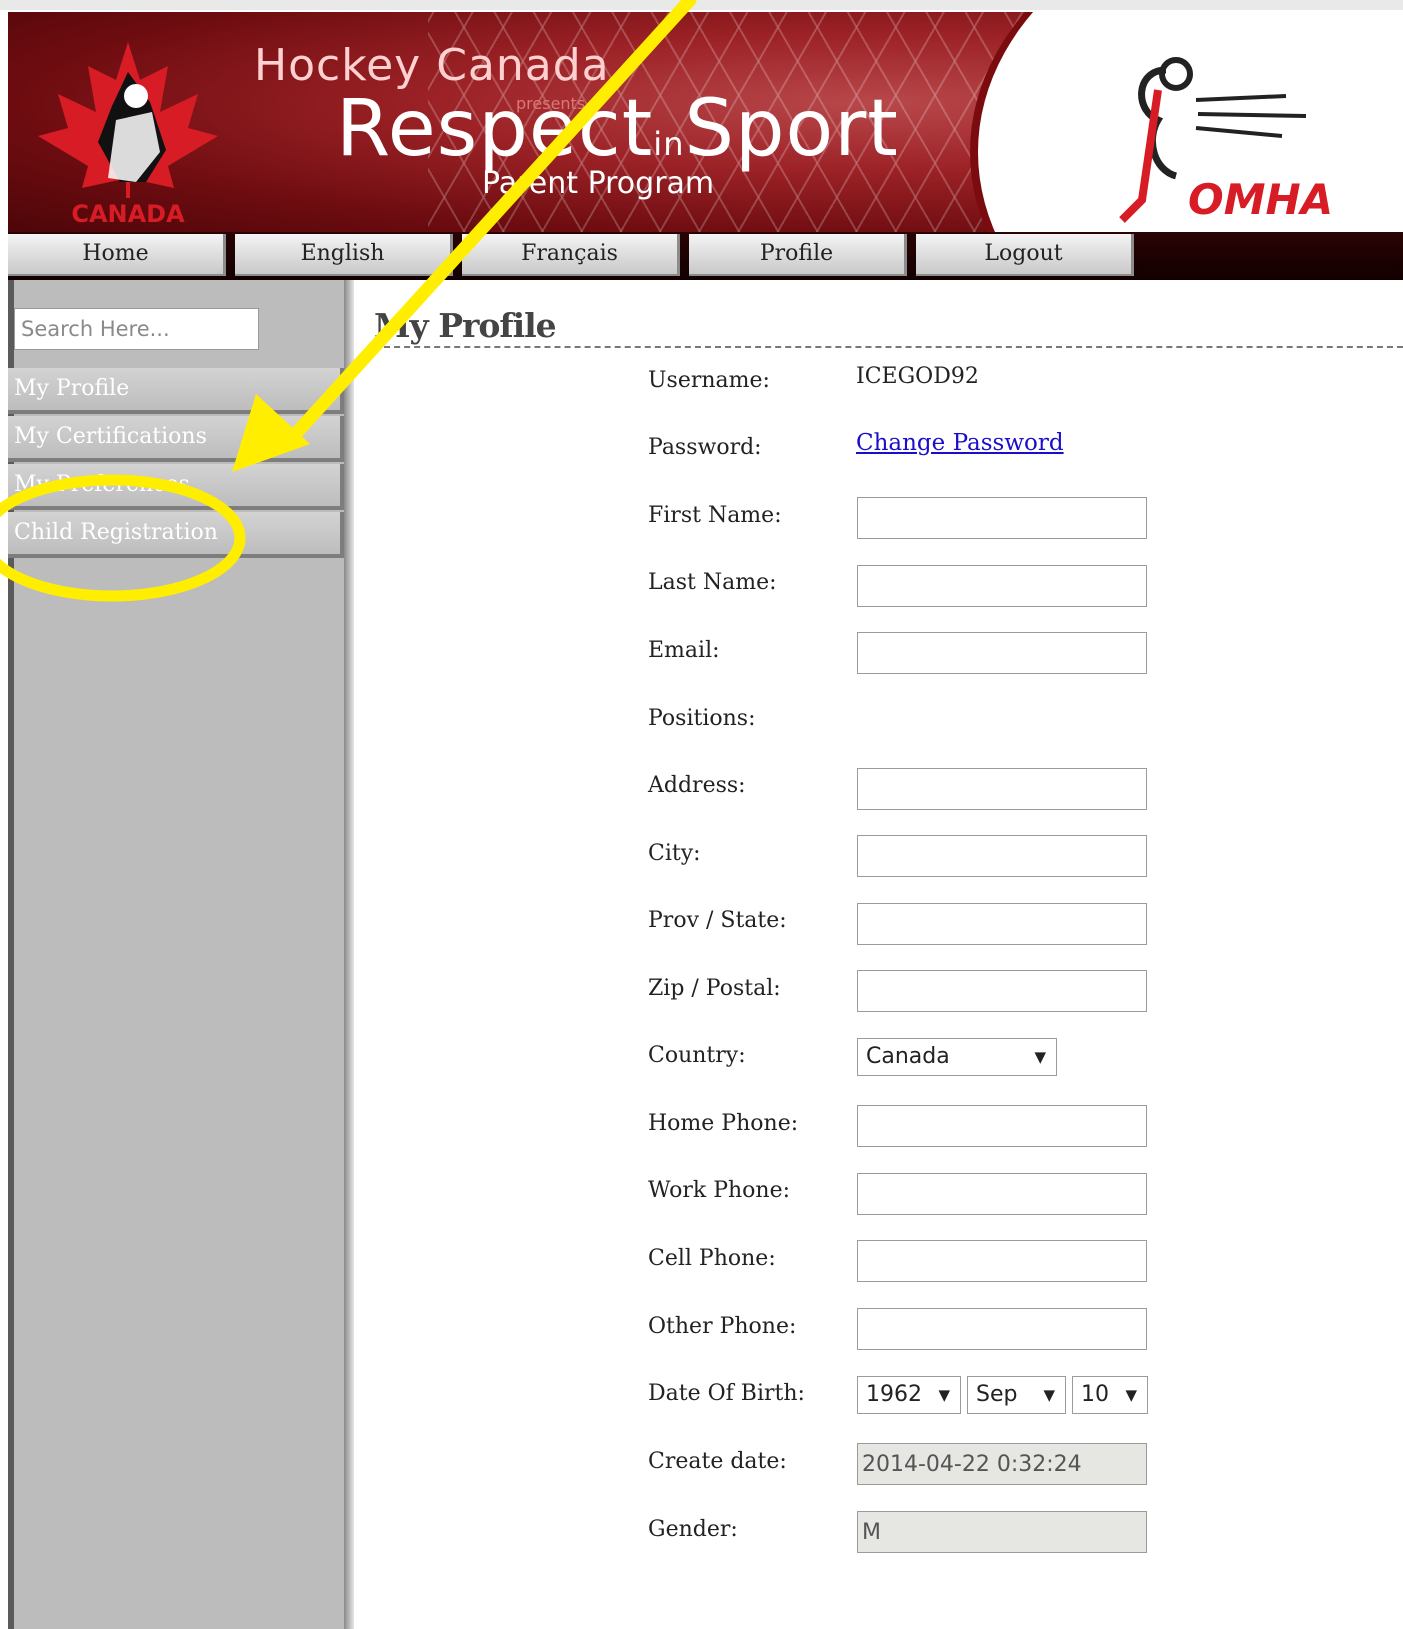 The height and width of the screenshot is (1629, 1403). What do you see at coordinates (674, 853) in the screenshot?
I see `city-label: City:` at bounding box center [674, 853].